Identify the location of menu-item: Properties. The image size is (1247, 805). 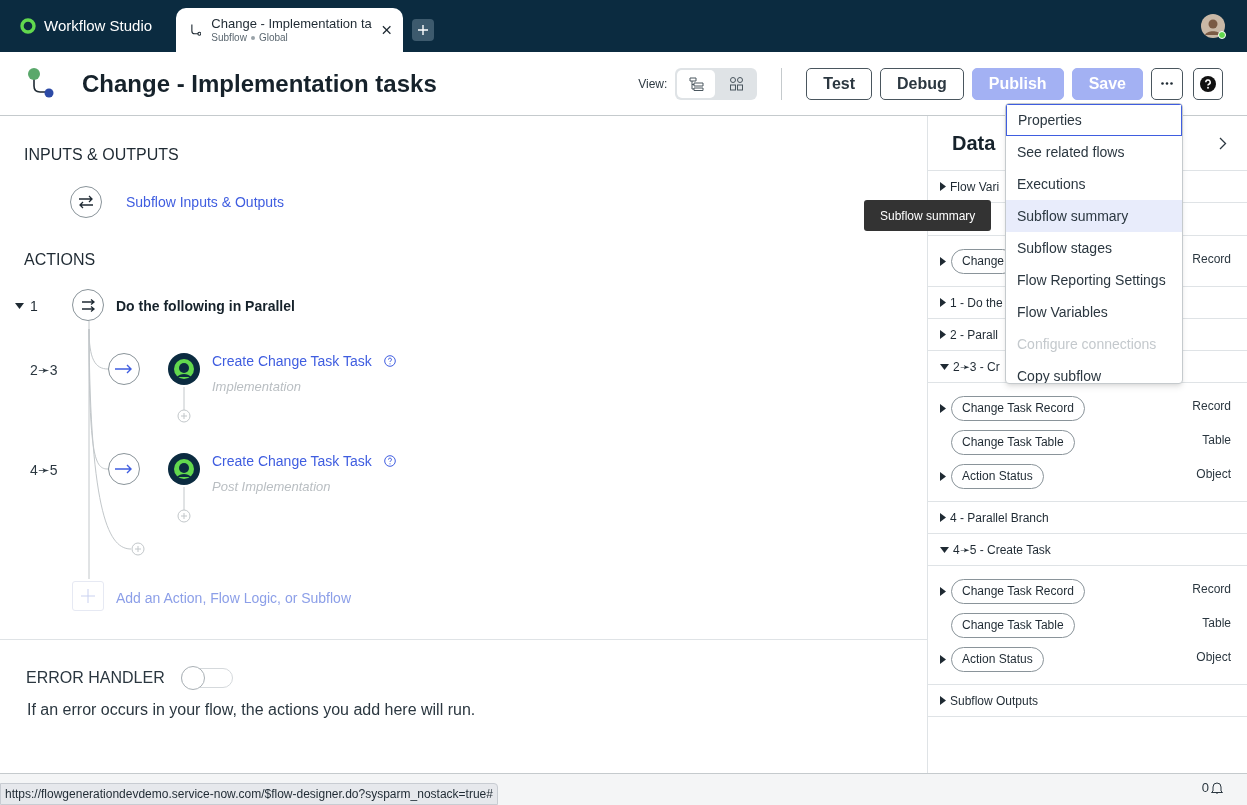
(1094, 120).